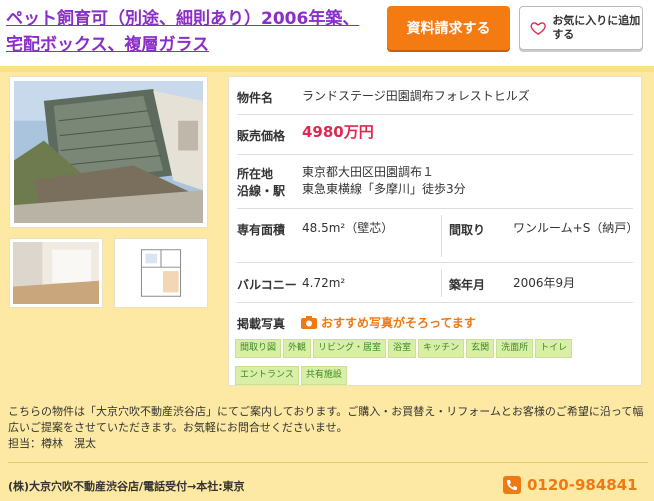 The width and height of the screenshot is (654, 501). I want to click on price-label: 販売価格, so click(261, 136).